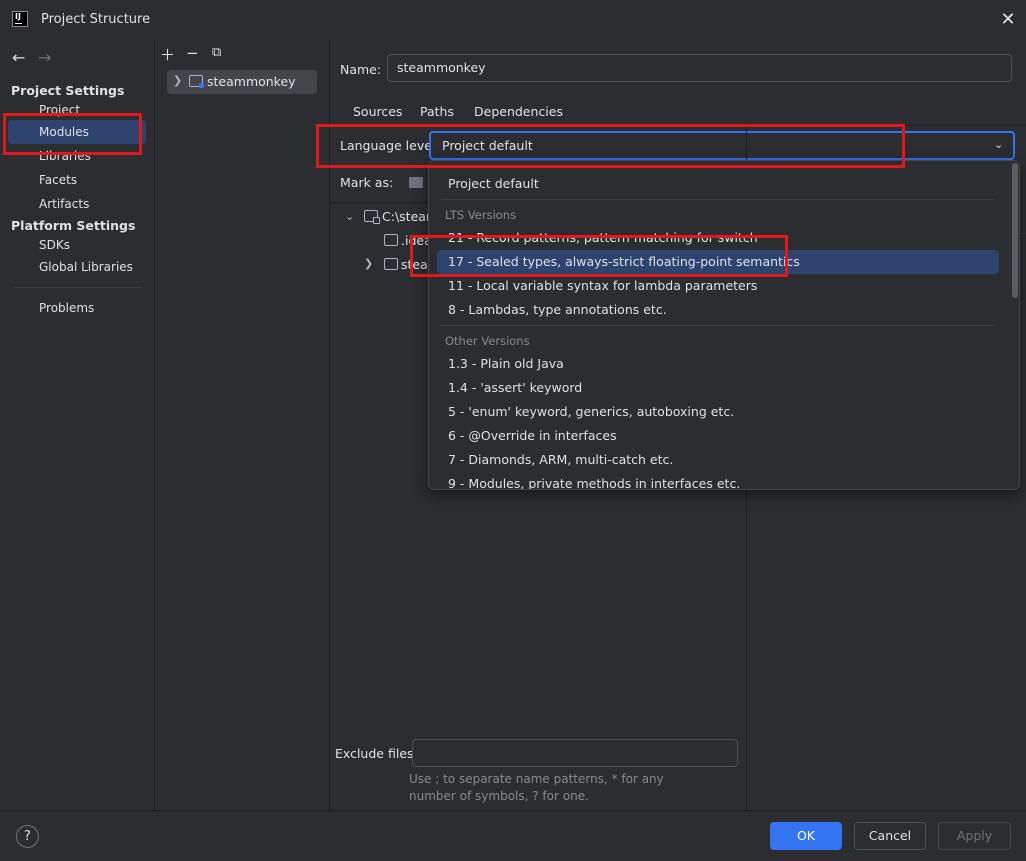  I want to click on module-folder-icon, so click(196, 81).